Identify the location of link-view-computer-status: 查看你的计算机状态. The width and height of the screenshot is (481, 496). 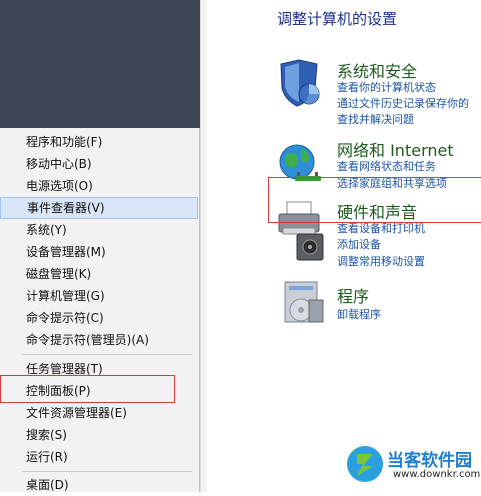
(386, 87).